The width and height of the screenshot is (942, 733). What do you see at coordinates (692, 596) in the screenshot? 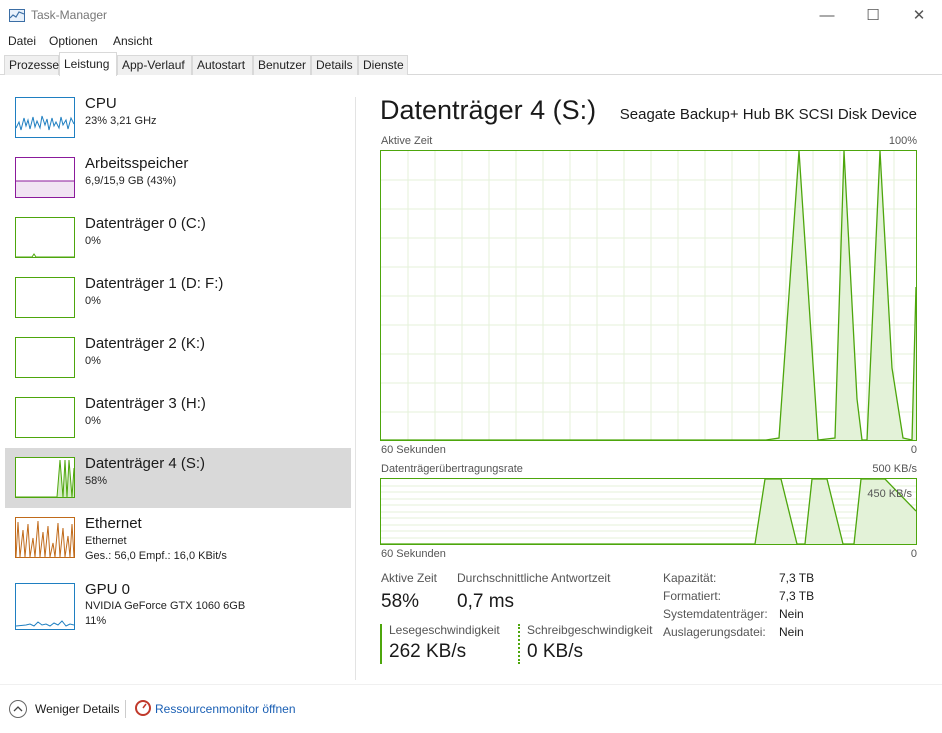
I see `formatted-label: Formatiert:` at bounding box center [692, 596].